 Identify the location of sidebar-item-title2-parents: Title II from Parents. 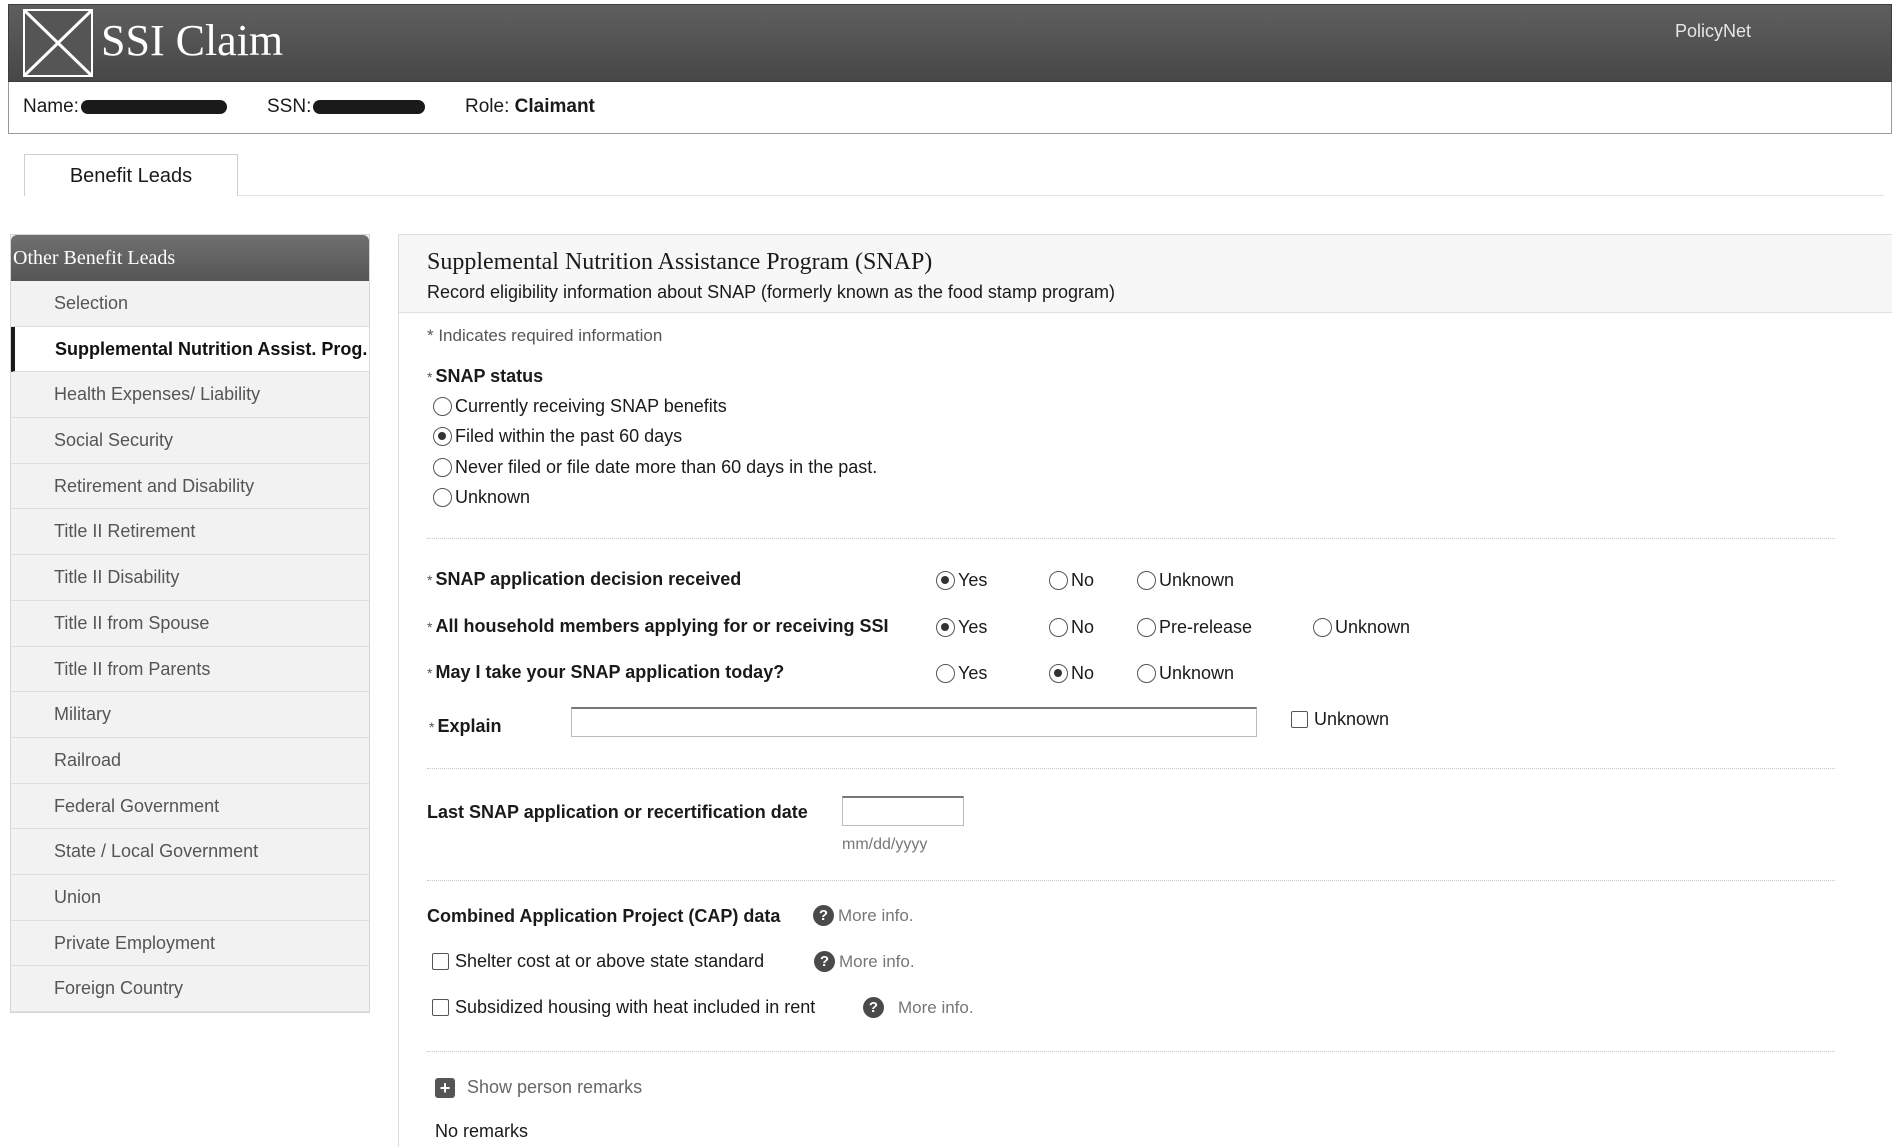
(190, 670).